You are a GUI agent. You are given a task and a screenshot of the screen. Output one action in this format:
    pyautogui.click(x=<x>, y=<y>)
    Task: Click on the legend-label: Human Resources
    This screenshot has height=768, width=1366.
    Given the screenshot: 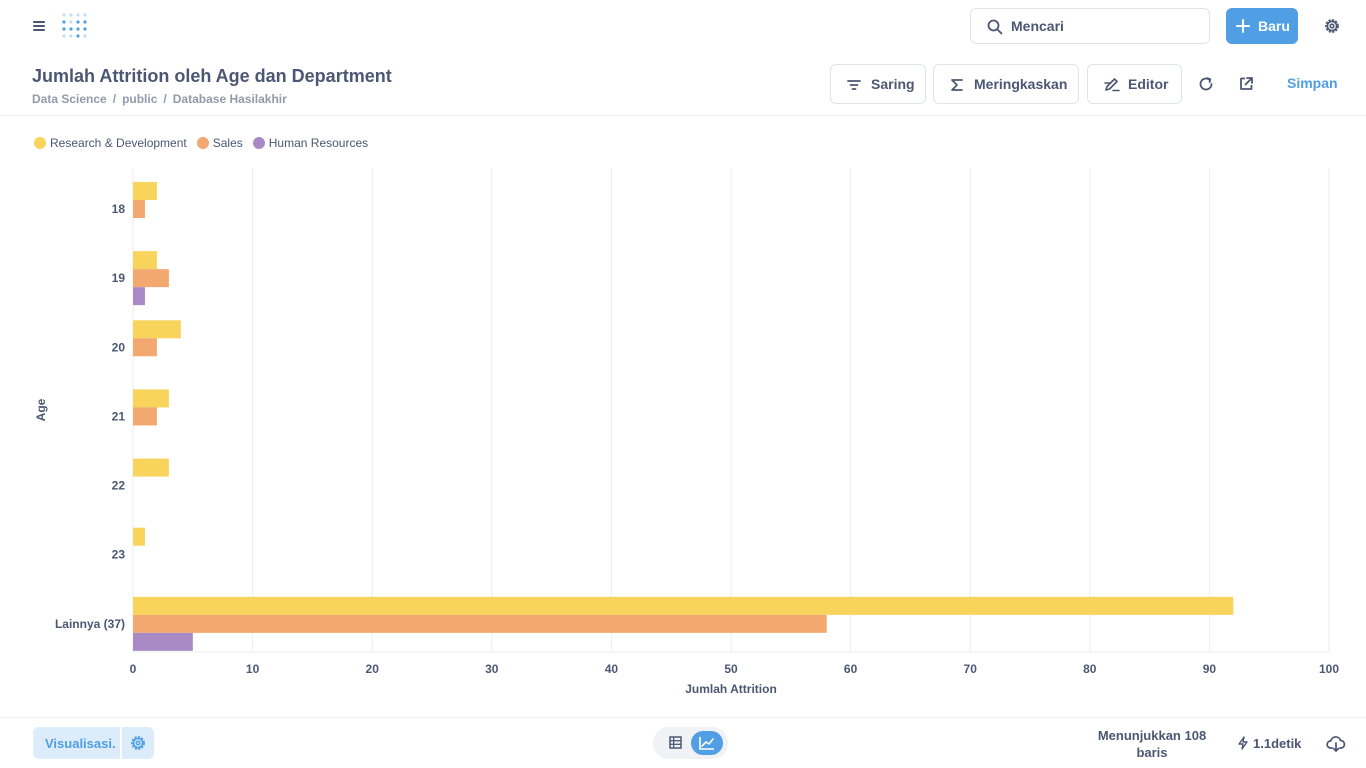 What is the action you would take?
    pyautogui.click(x=318, y=143)
    